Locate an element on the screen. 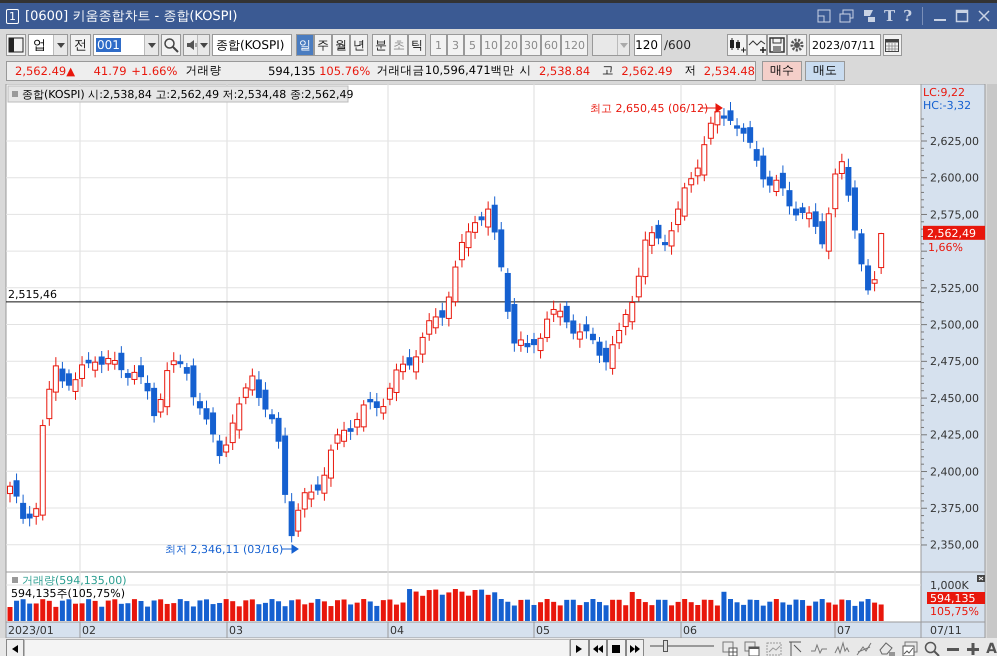 The image size is (997, 656). total-count: /600 is located at coordinates (677, 45).